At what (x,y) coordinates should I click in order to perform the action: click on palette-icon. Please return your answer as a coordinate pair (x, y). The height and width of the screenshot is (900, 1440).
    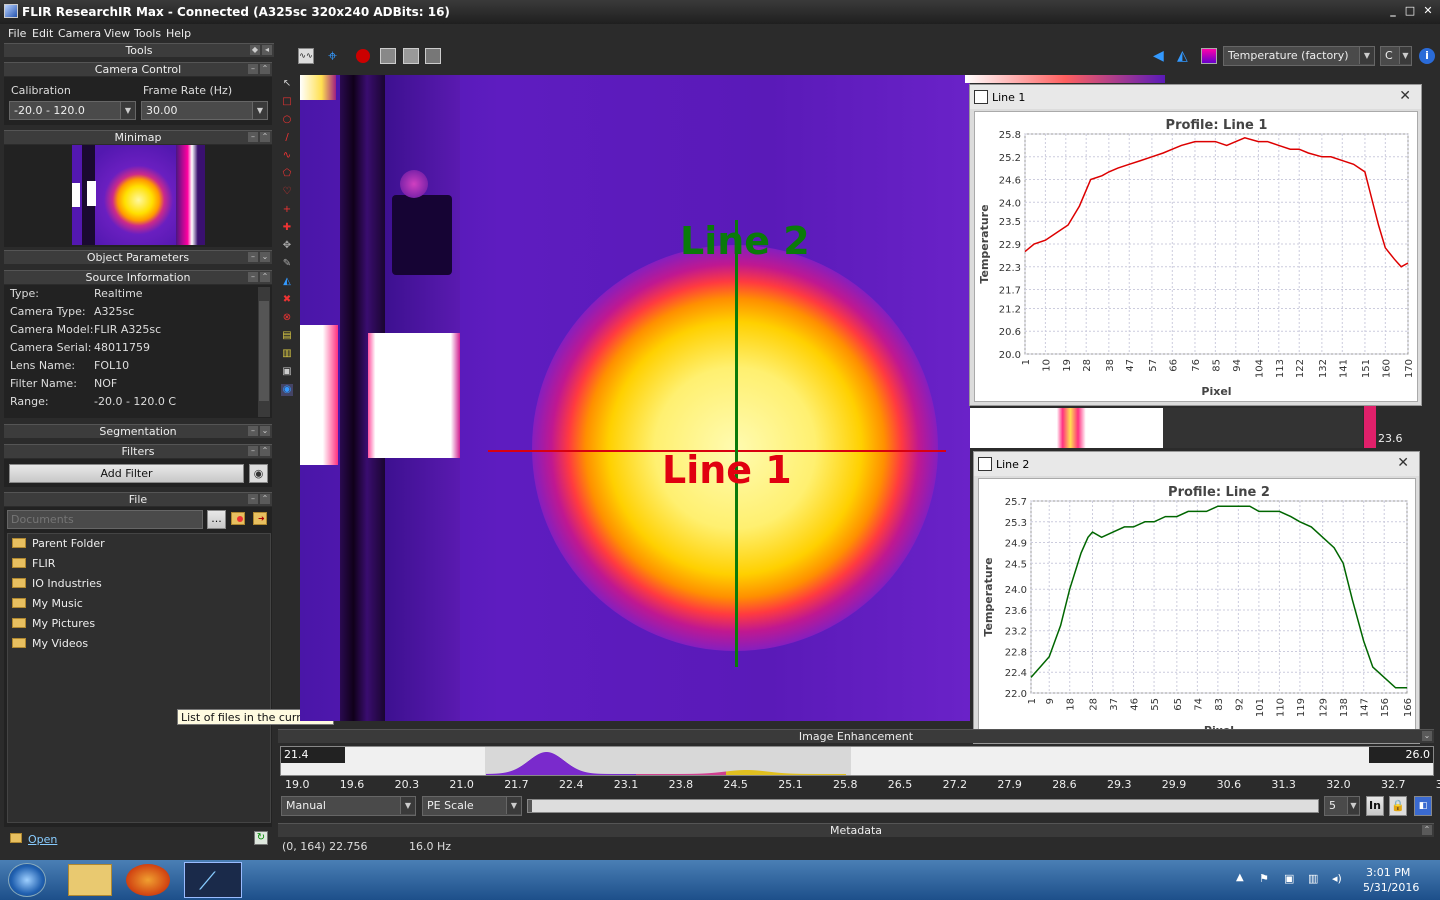
    Looking at the image, I should click on (1209, 56).